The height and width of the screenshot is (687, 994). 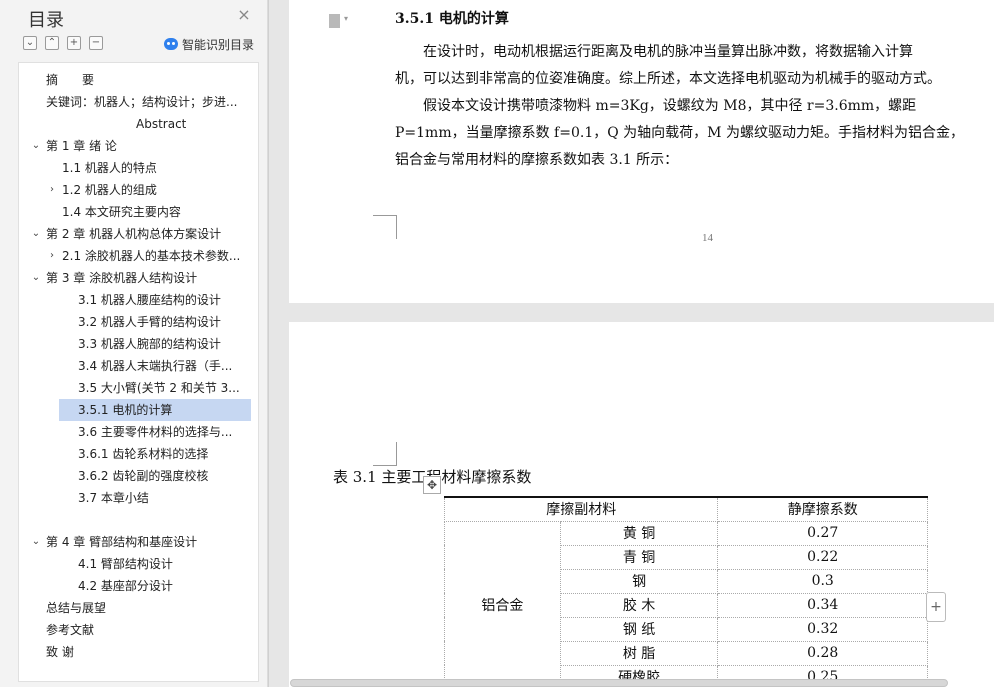 What do you see at coordinates (138, 652) in the screenshot?
I see `toc-item: 致 谢` at bounding box center [138, 652].